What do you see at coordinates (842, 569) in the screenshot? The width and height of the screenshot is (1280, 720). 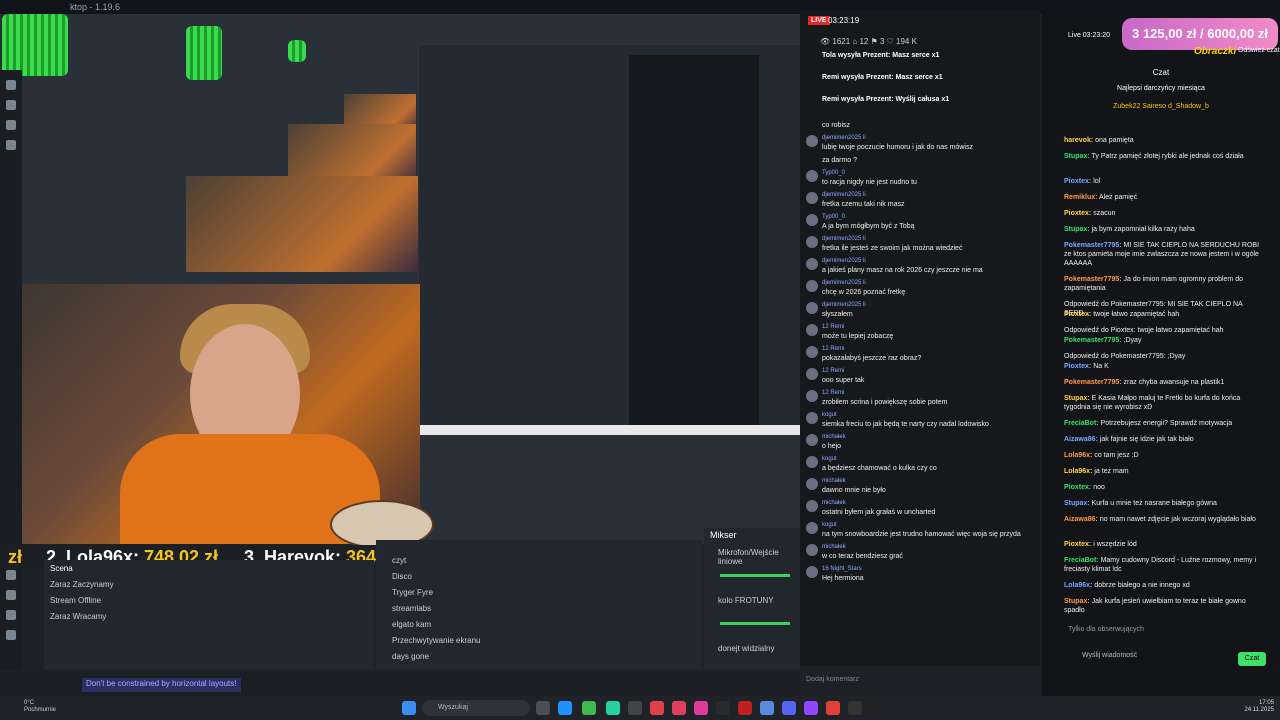 I see `chat-username: 16 Night_Stars` at bounding box center [842, 569].